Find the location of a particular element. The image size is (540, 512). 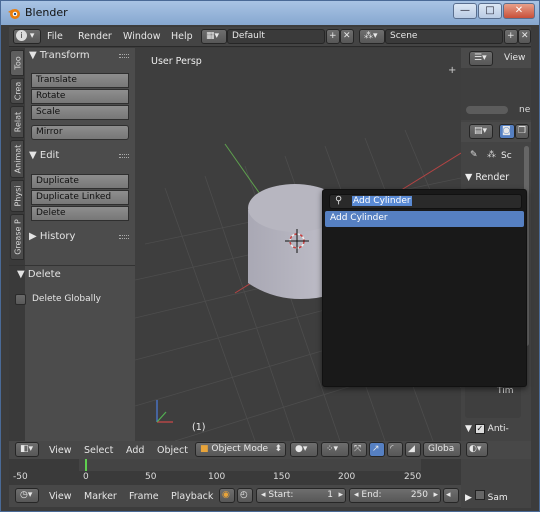

current-frame-marker is located at coordinates (86, 465).